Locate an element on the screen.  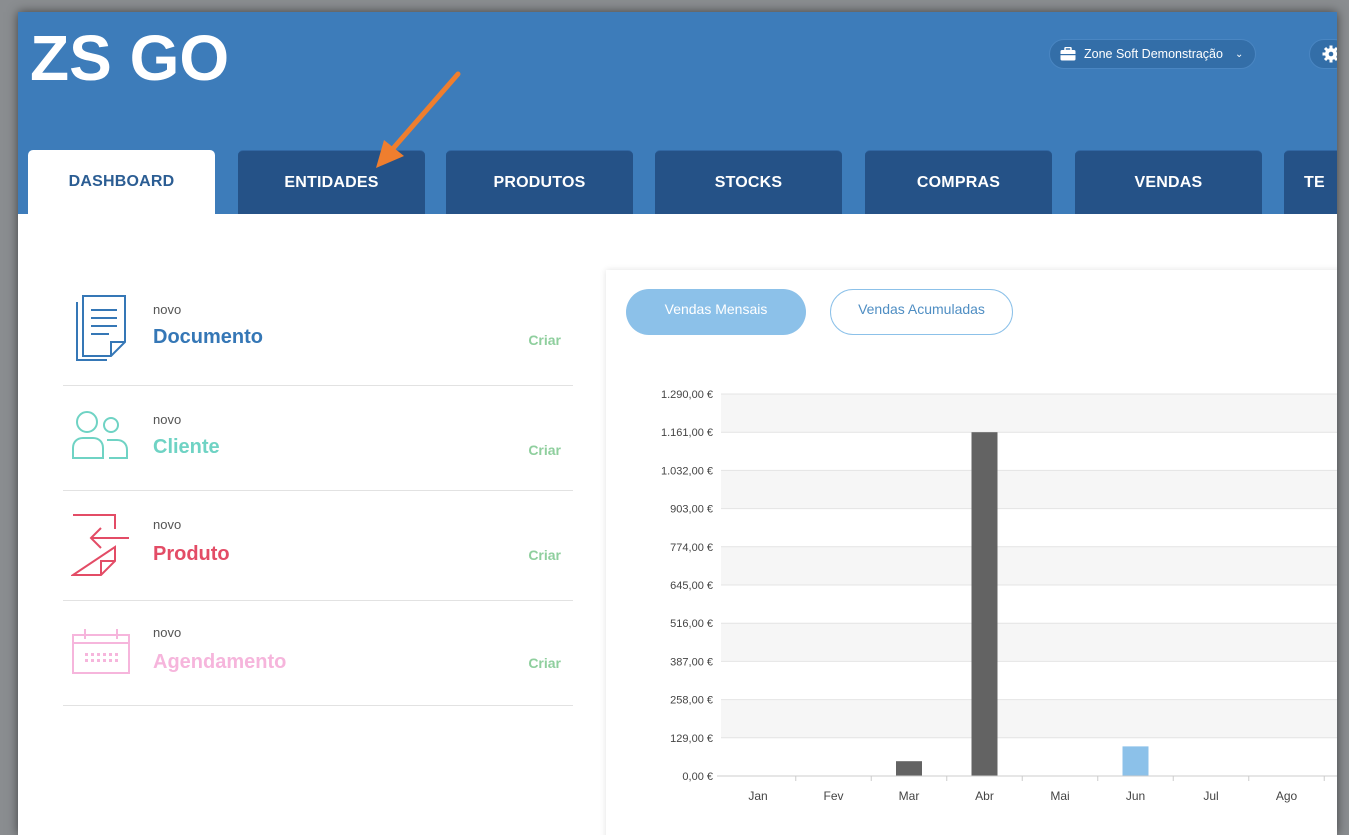
zs-go-logo: ZS GO is located at coordinates (129, 55).